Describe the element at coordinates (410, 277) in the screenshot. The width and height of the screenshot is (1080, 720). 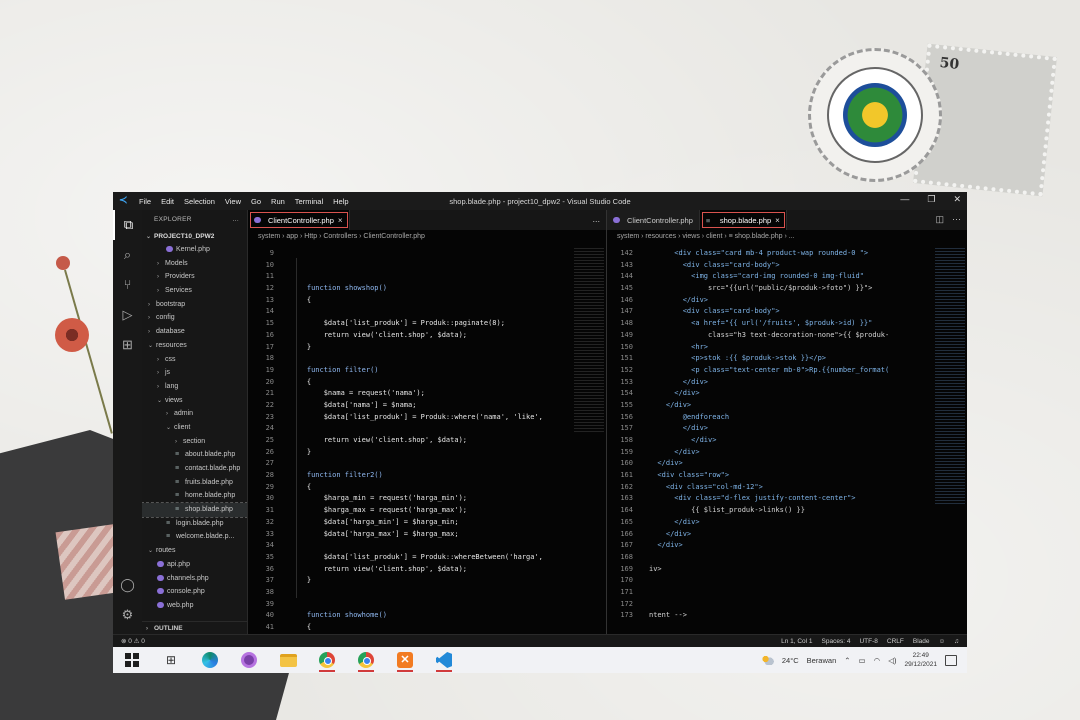
I see `code-line: 11` at that location.